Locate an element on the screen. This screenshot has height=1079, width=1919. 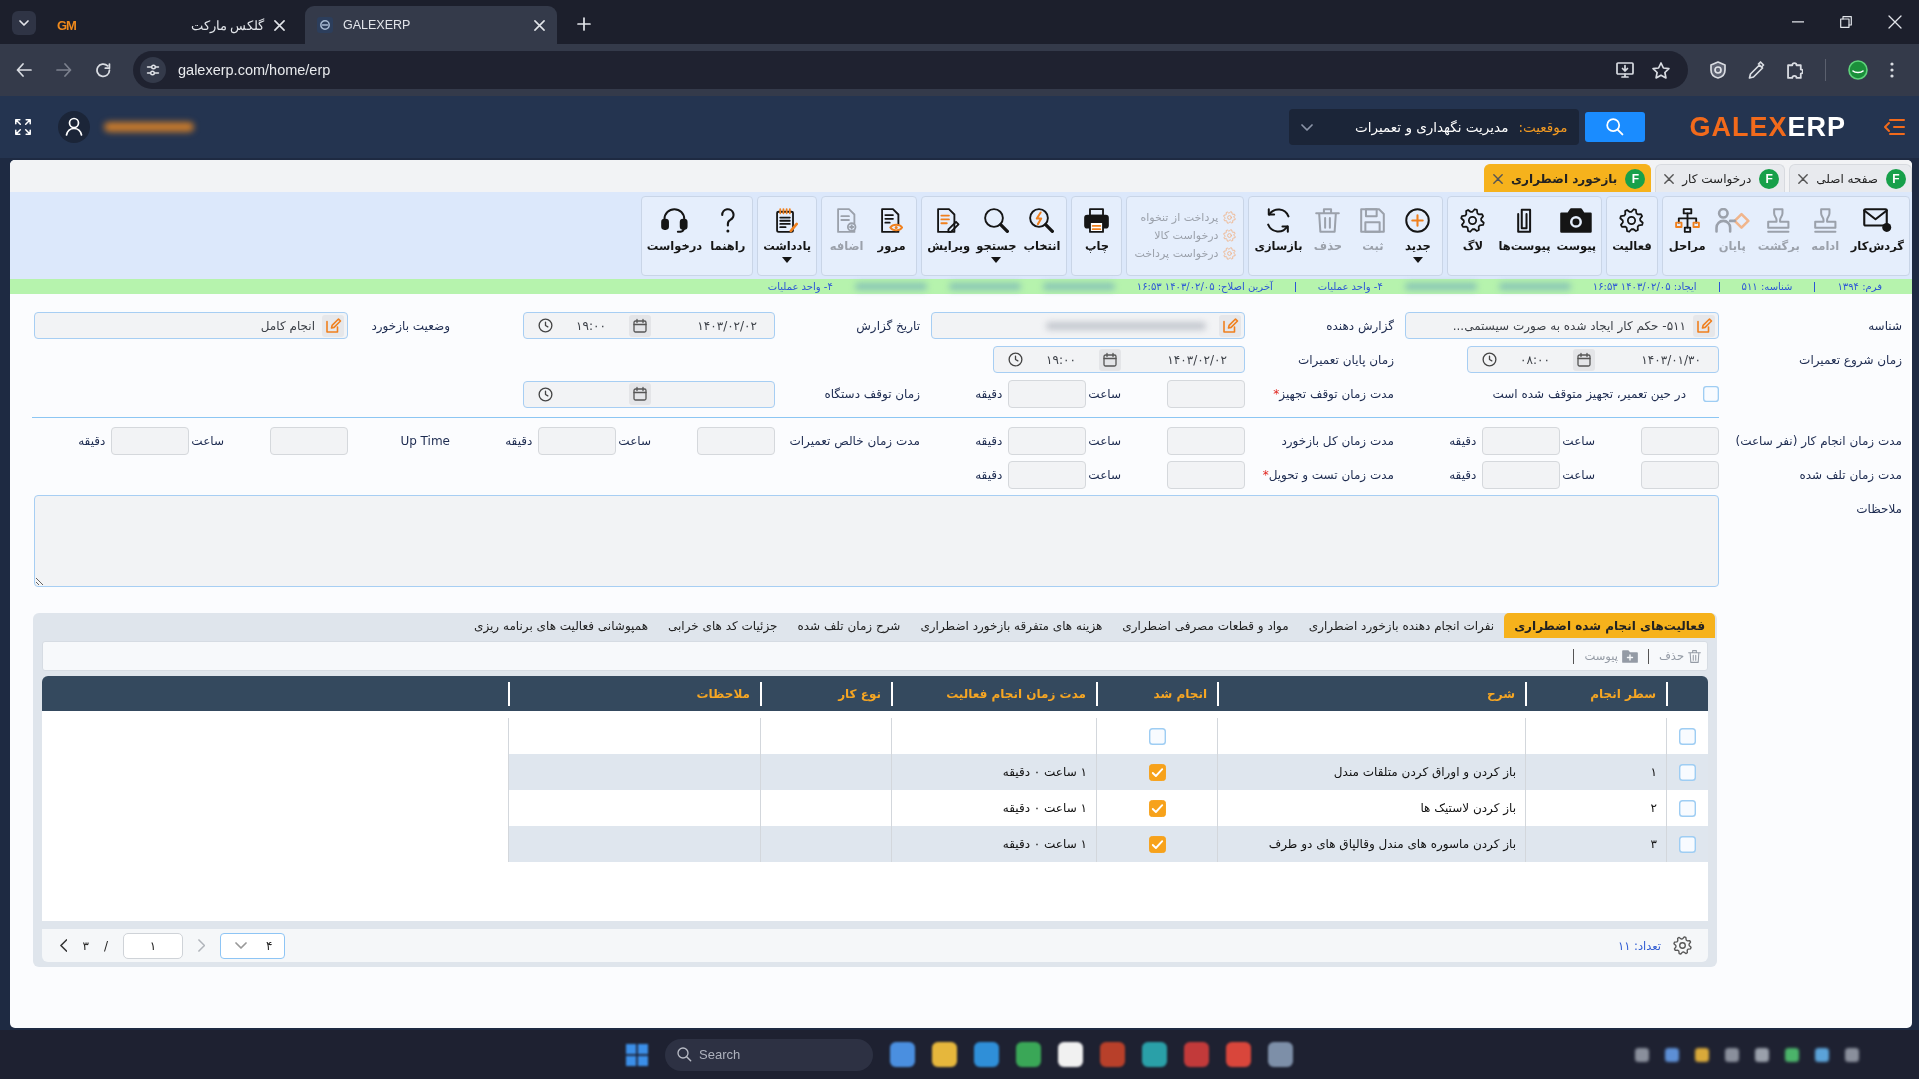
toolbar-button: راهنما is located at coordinates (728, 235).